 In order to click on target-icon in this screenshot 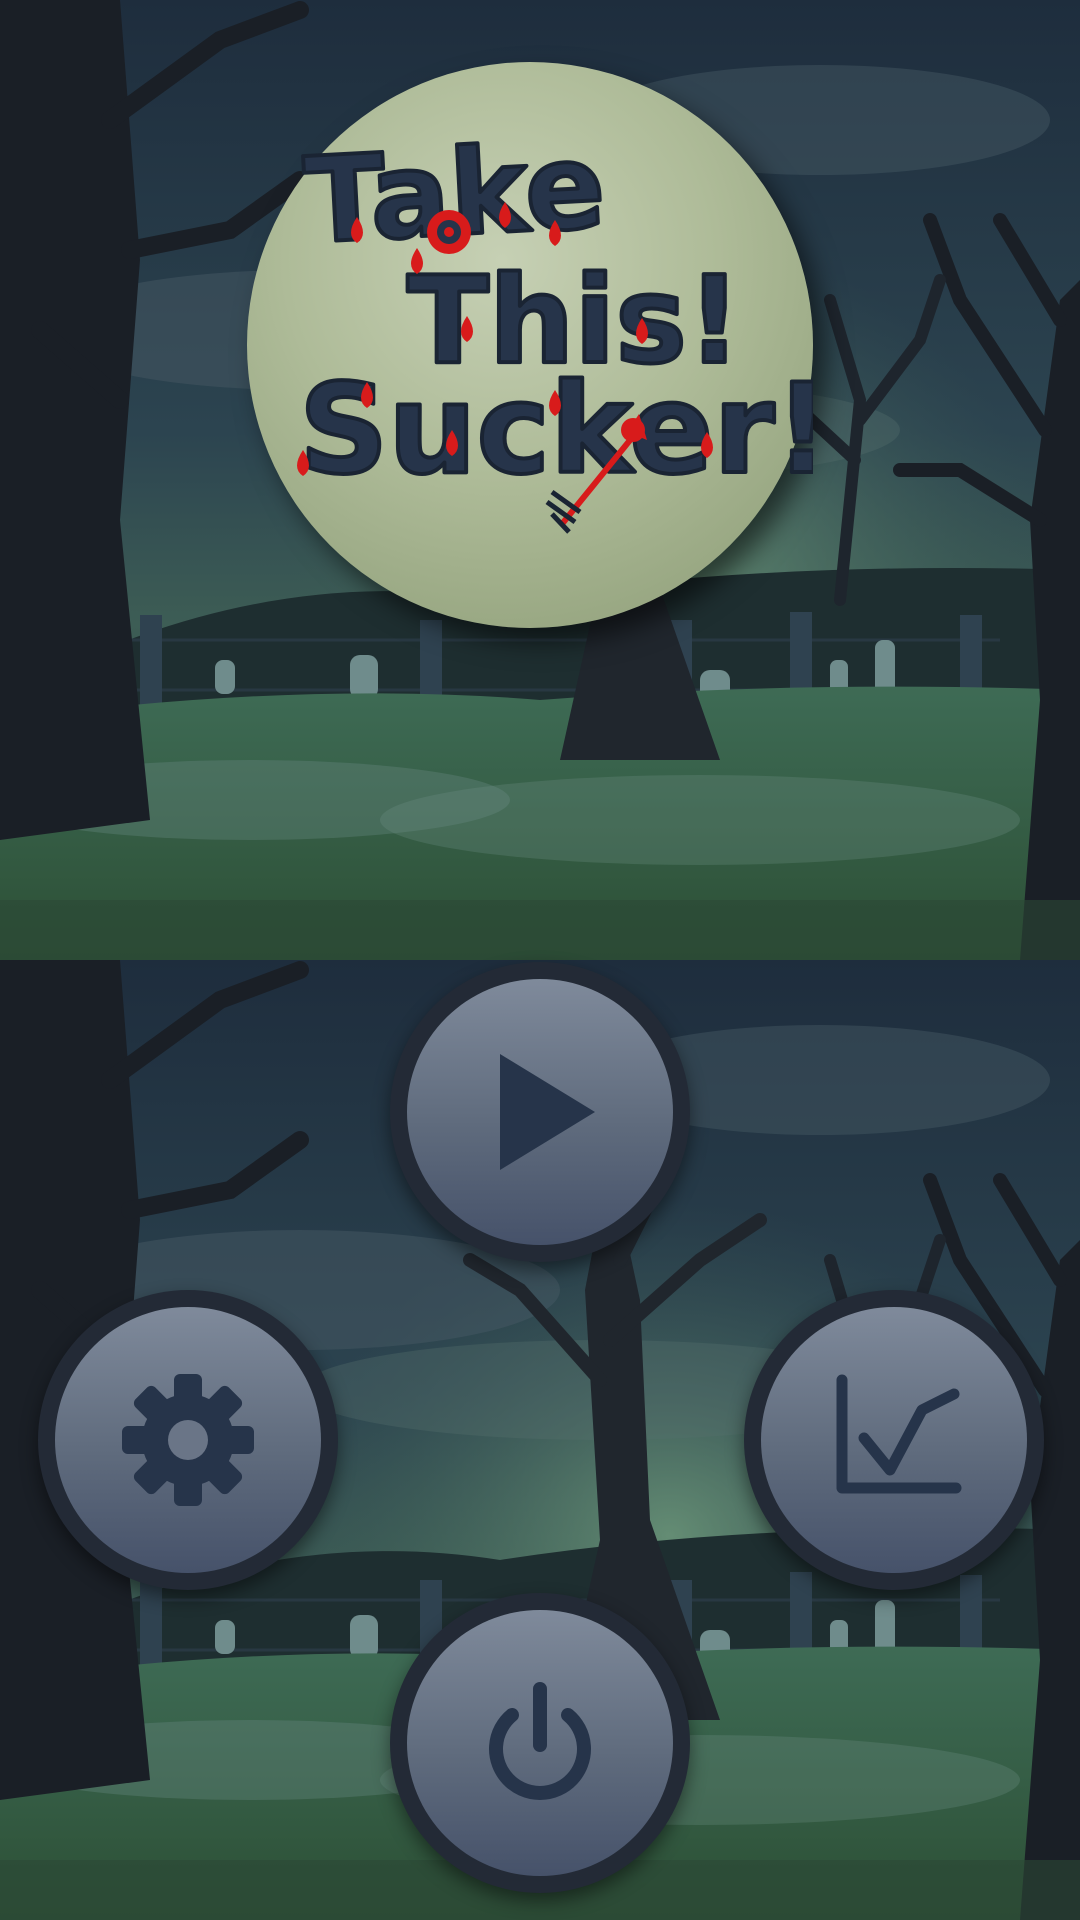, I will do `click(449, 232)`.